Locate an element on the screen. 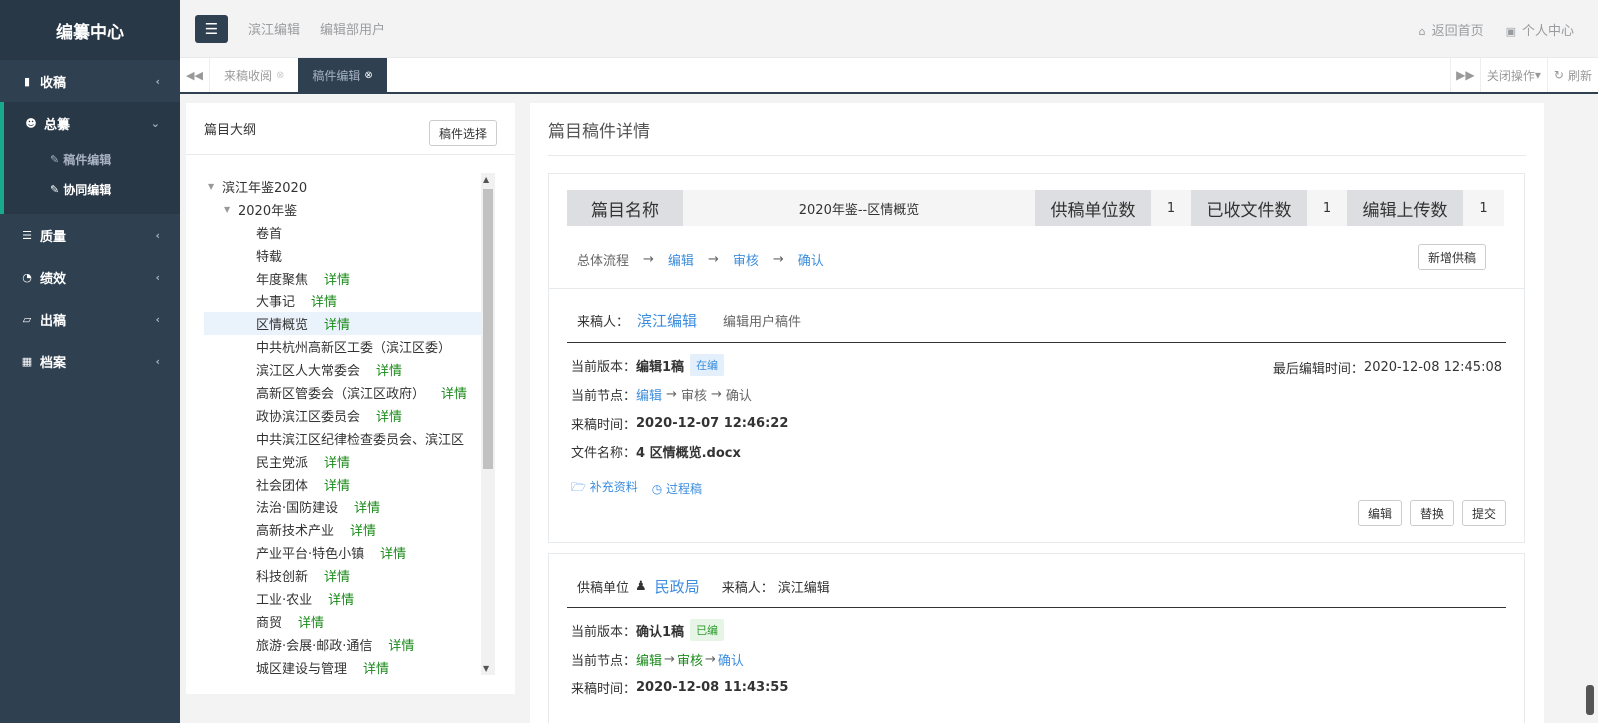  tree-node-label: 科技创新 is located at coordinates (282, 575).